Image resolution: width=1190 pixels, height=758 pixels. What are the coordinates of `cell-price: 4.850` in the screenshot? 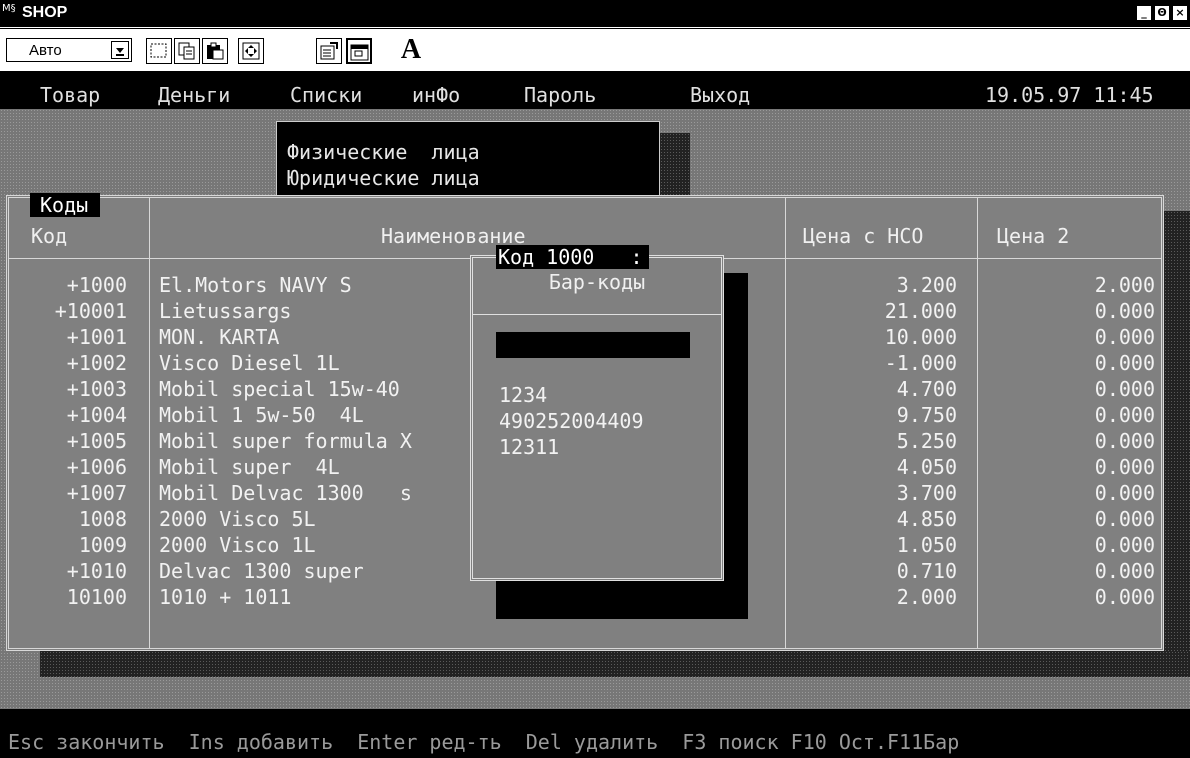 It's located at (926, 519).